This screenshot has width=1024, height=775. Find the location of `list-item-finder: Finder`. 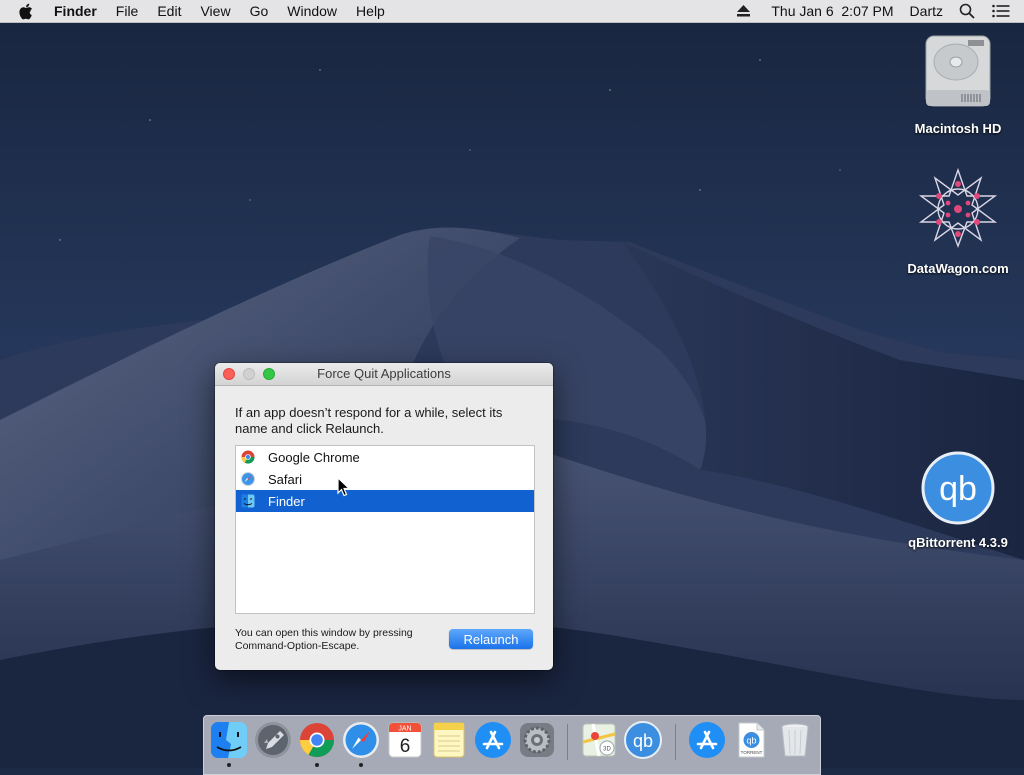

list-item-finder: Finder is located at coordinates (385, 501).